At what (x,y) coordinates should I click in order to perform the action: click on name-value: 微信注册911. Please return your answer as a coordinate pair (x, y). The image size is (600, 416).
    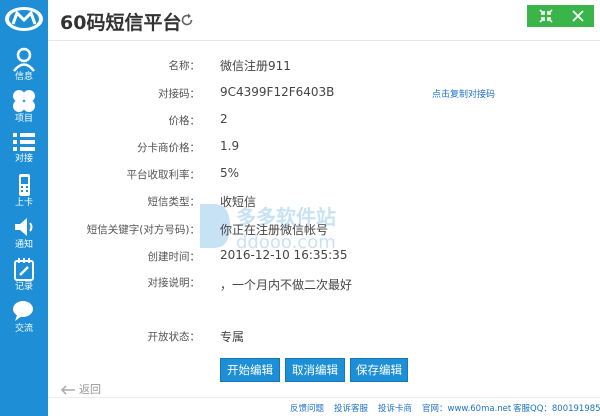
    Looking at the image, I should click on (255, 66).